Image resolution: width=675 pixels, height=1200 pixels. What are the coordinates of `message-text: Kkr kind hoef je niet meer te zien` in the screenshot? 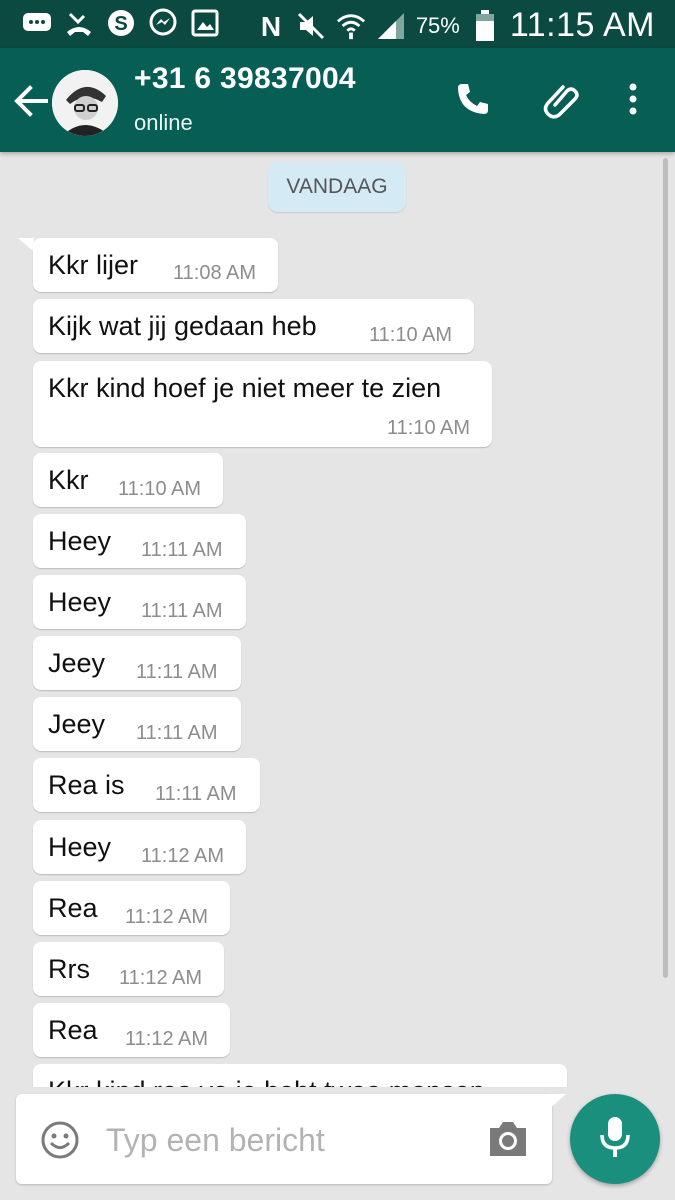 It's located at (245, 388).